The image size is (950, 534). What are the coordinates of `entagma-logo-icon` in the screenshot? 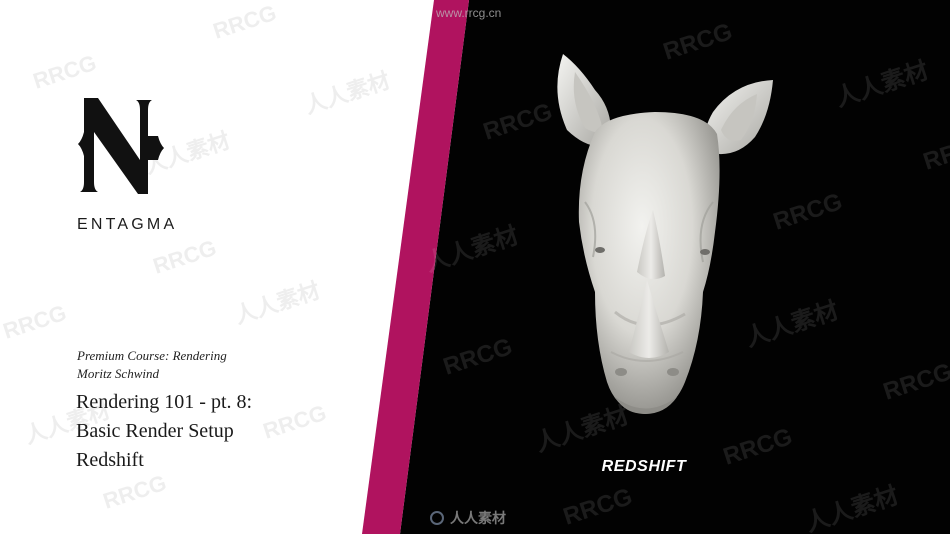 It's located at (121, 146).